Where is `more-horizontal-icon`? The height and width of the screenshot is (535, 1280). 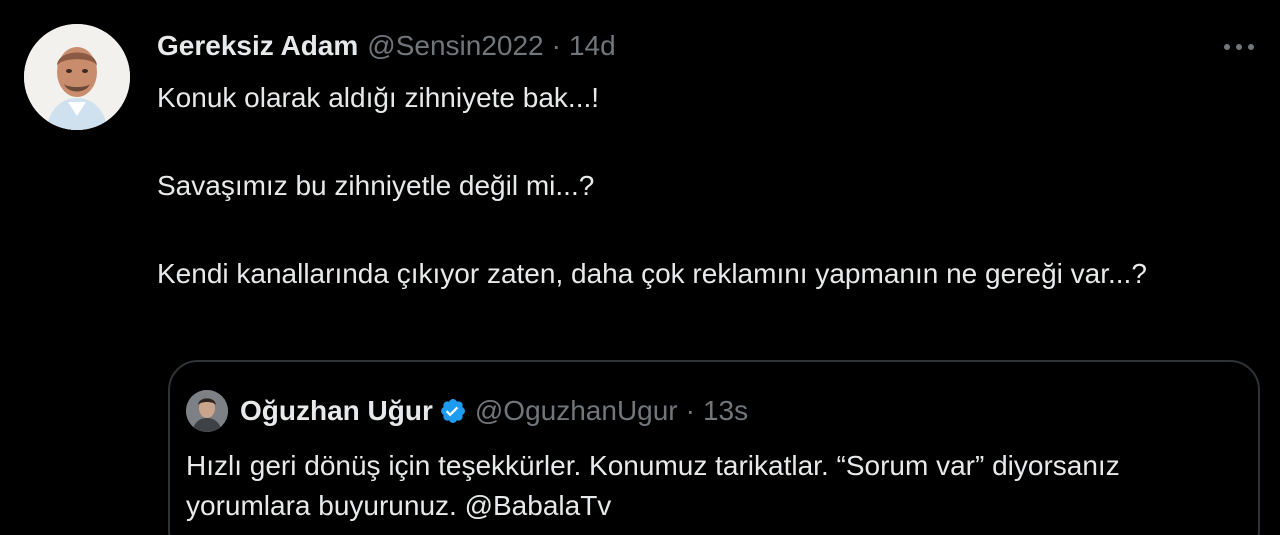 more-horizontal-icon is located at coordinates (1239, 47).